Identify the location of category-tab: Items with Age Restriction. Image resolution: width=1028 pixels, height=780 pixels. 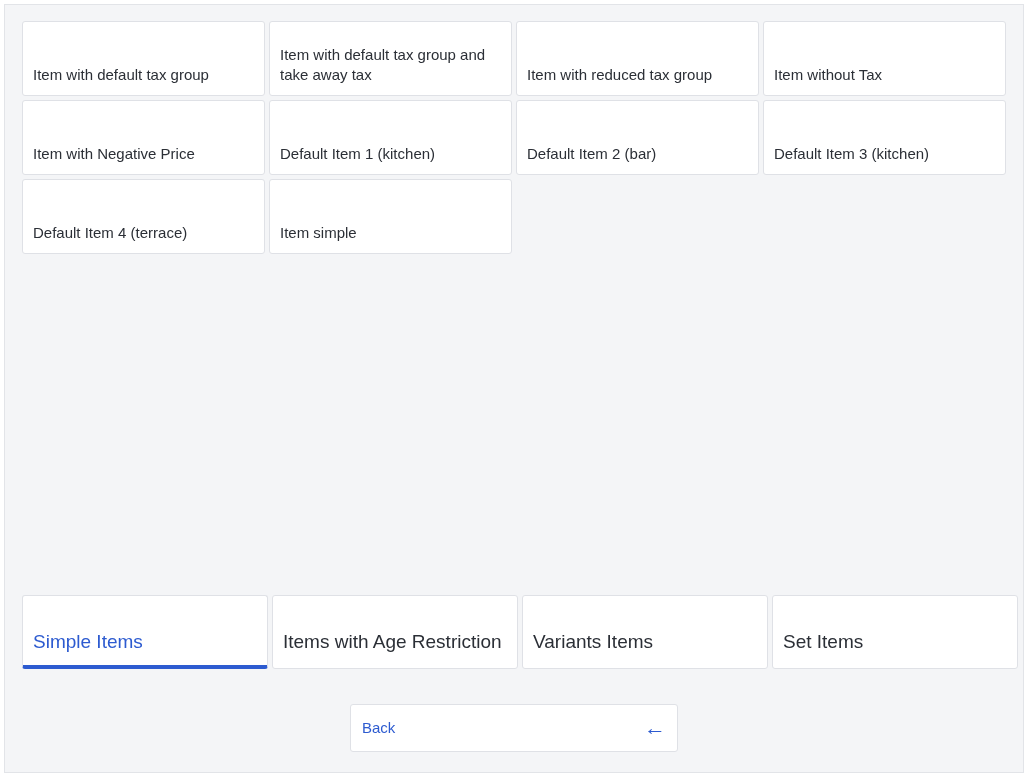
(395, 632).